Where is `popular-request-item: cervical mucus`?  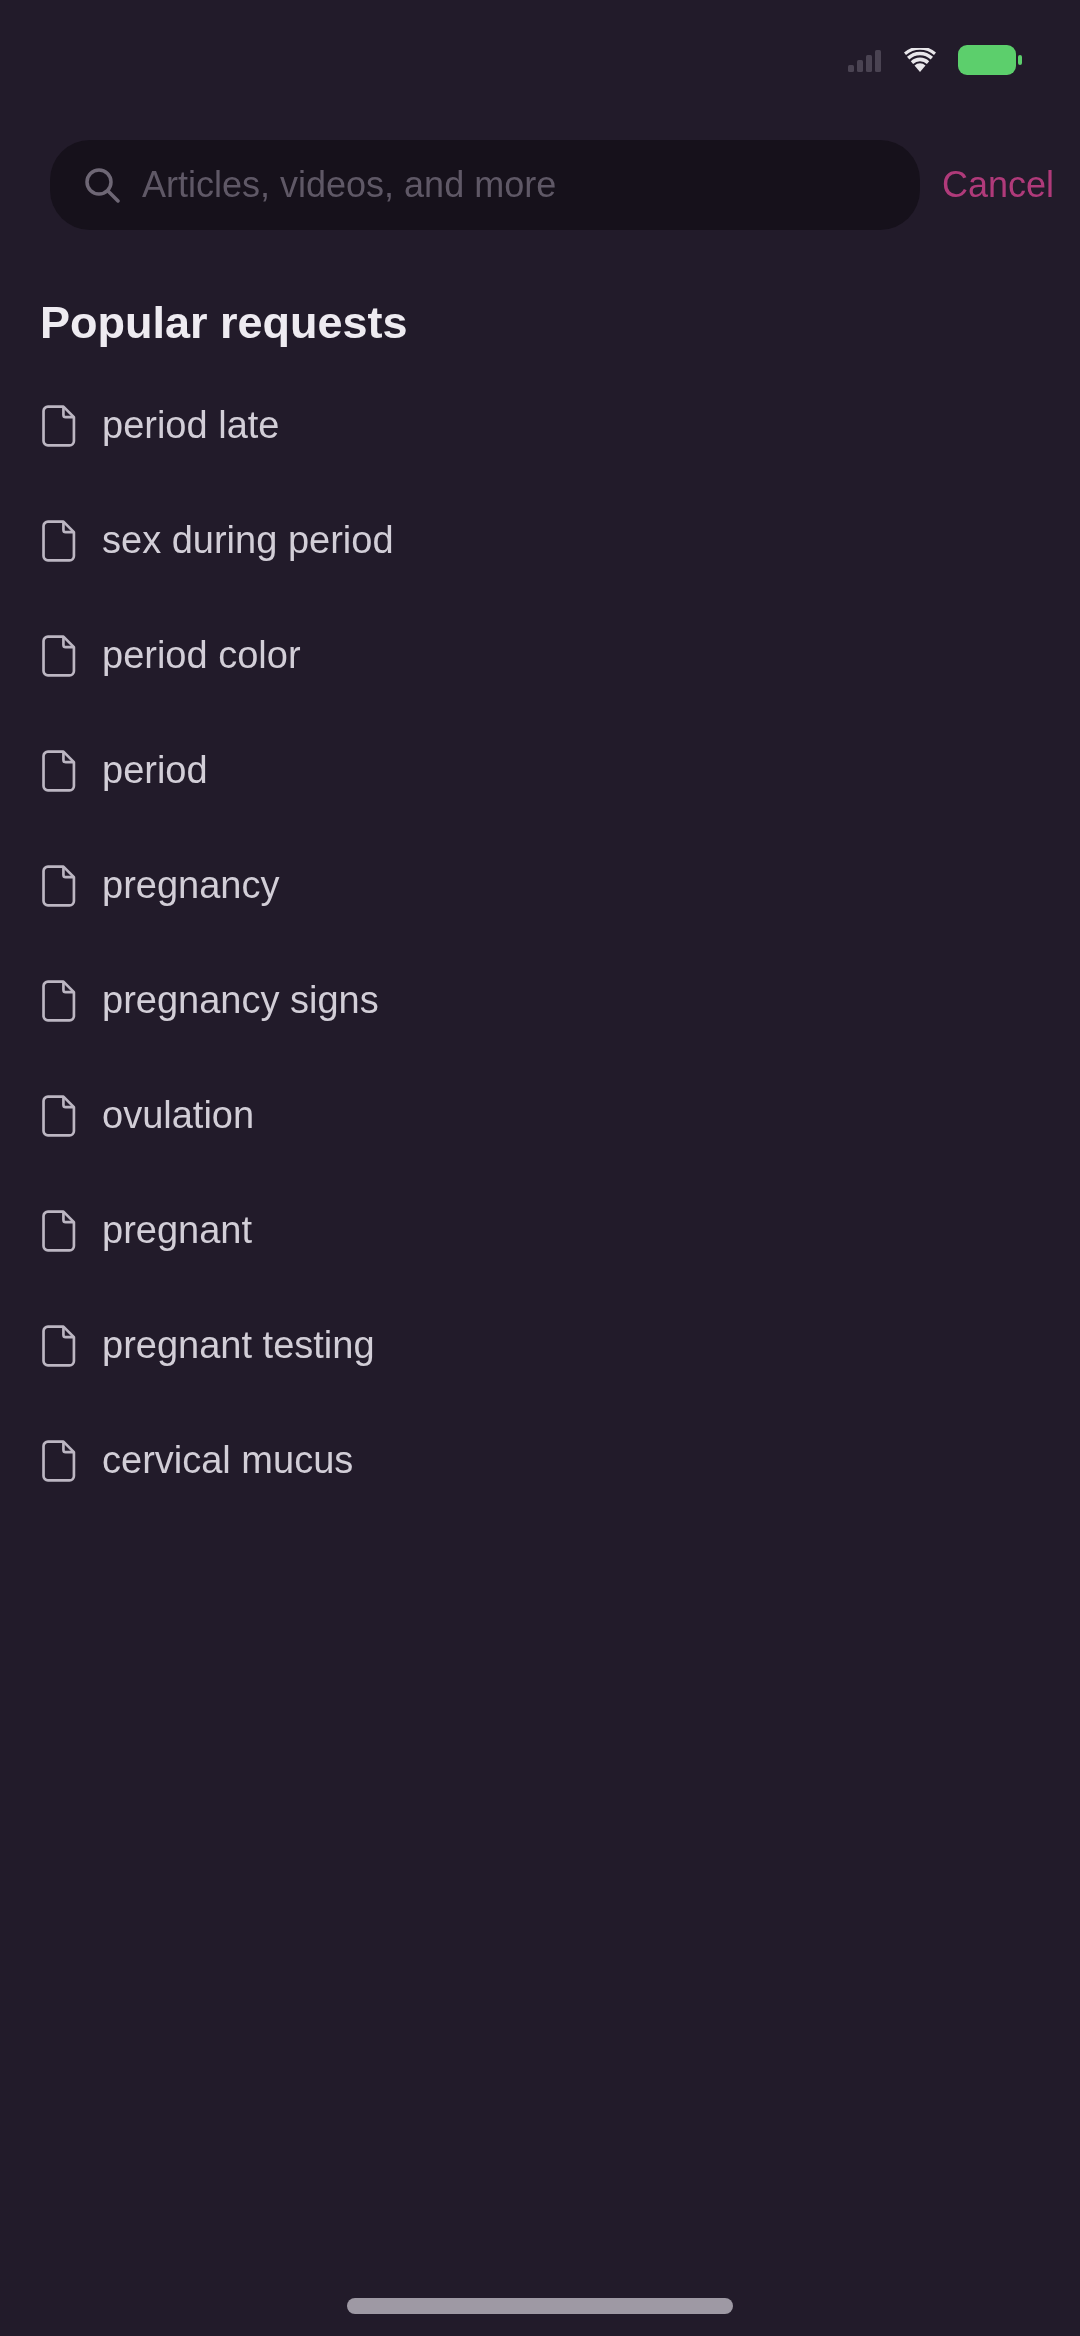 popular-request-item: cervical mucus is located at coordinates (198, 1460).